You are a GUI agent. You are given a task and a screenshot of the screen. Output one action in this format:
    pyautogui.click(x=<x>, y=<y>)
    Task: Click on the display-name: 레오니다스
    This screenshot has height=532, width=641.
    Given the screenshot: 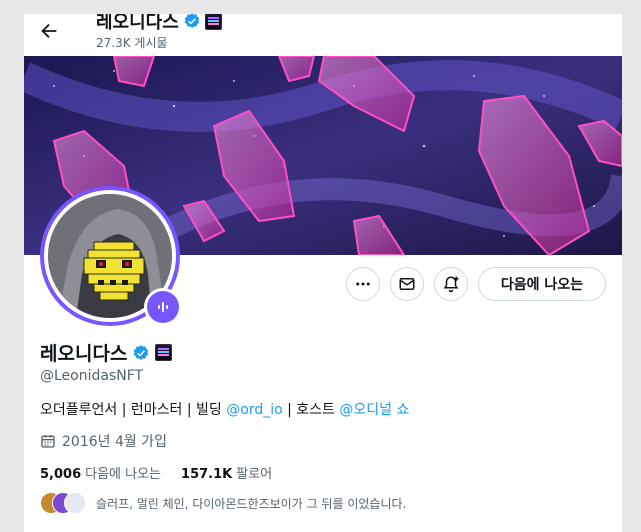 What is the action you would take?
    pyautogui.click(x=84, y=354)
    